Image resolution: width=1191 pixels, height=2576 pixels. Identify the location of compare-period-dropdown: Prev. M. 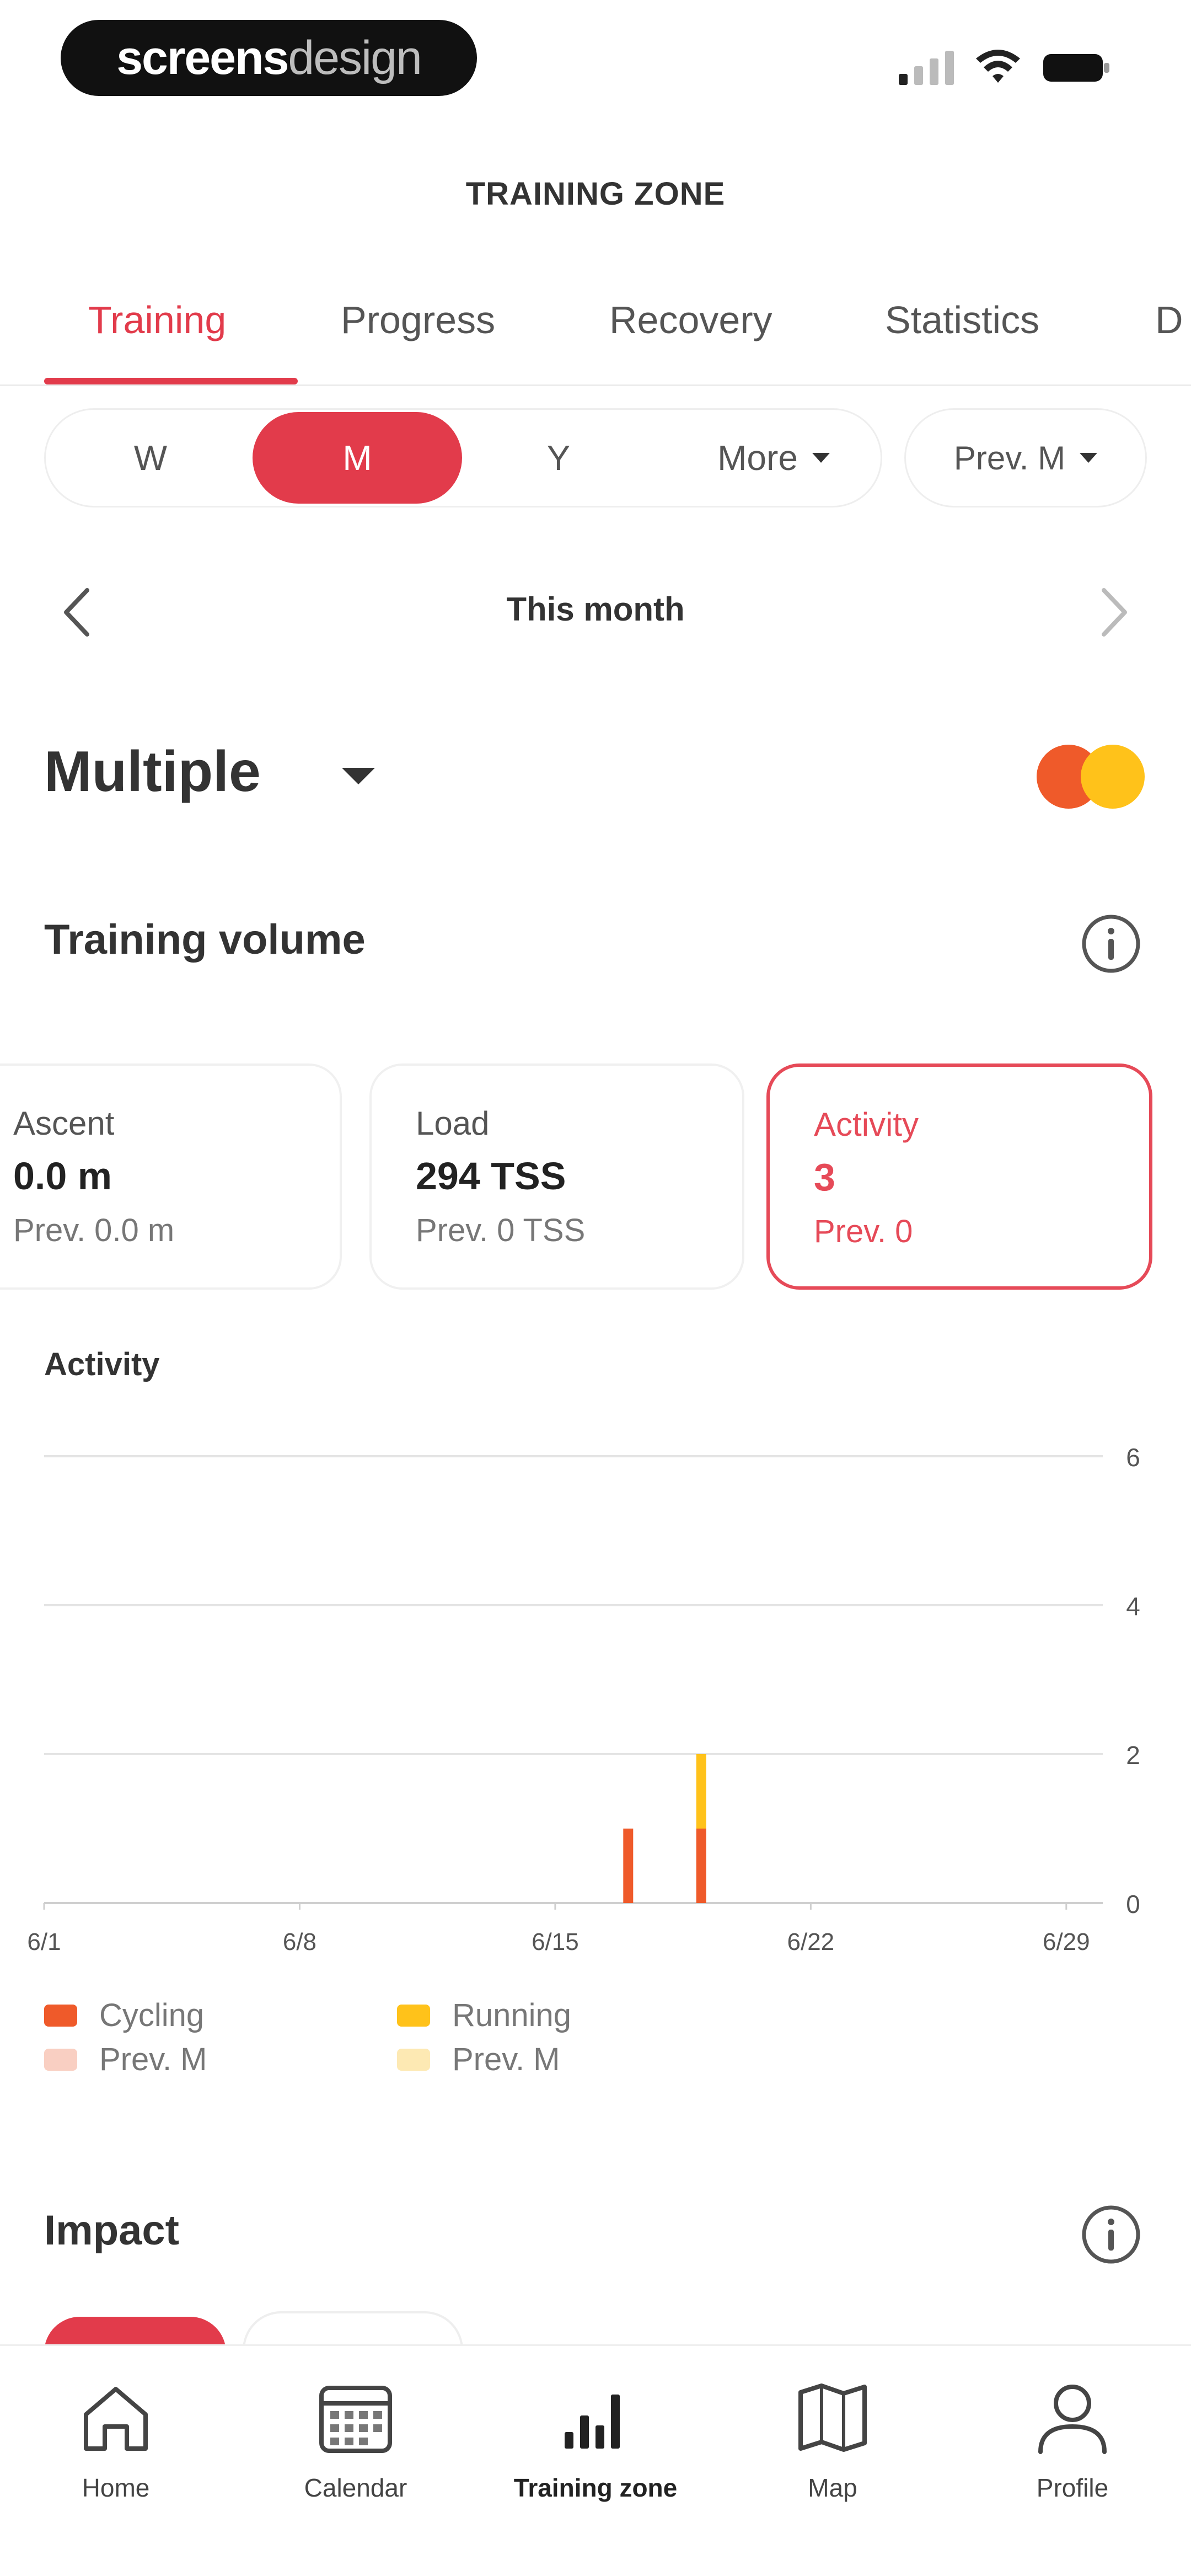
(1025, 457).